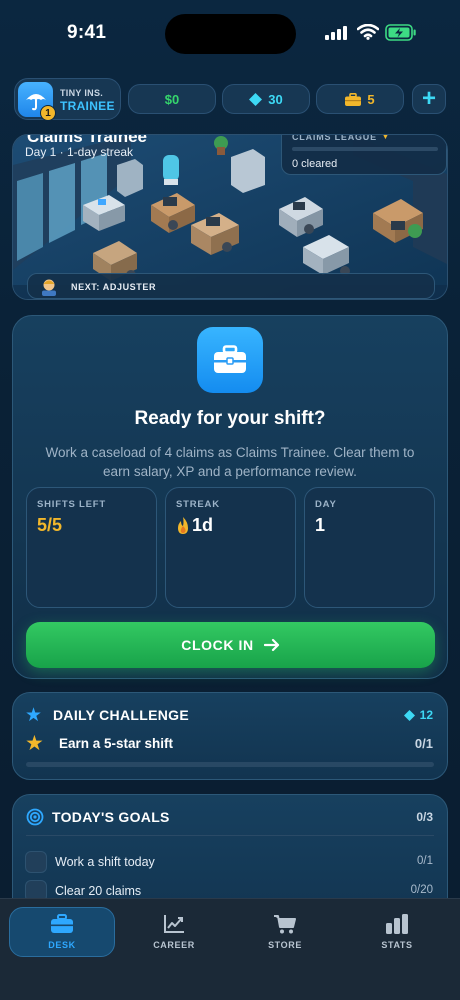  I want to click on company-name: TINY INS., so click(82, 93).